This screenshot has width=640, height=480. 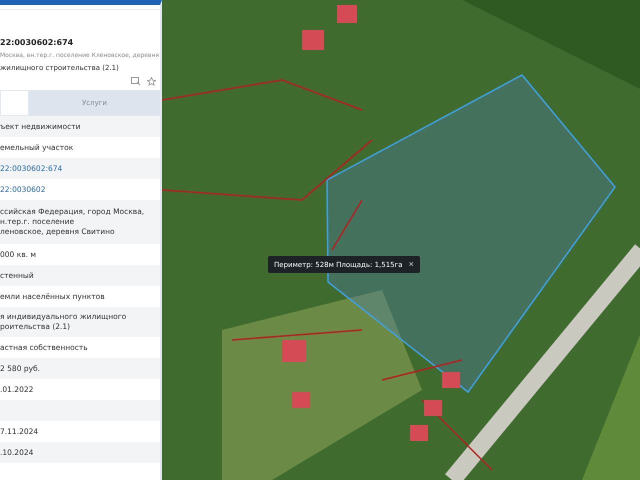 I want to click on star-icon, so click(x=151, y=81).